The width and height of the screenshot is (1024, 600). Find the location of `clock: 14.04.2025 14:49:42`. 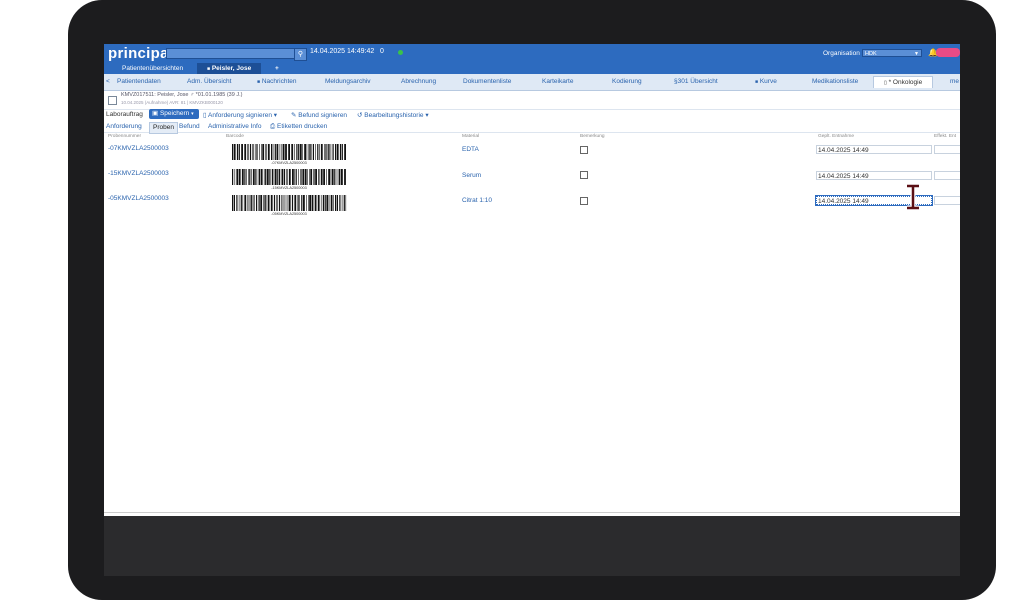

clock: 14.04.2025 14:49:42 is located at coordinates (342, 51).